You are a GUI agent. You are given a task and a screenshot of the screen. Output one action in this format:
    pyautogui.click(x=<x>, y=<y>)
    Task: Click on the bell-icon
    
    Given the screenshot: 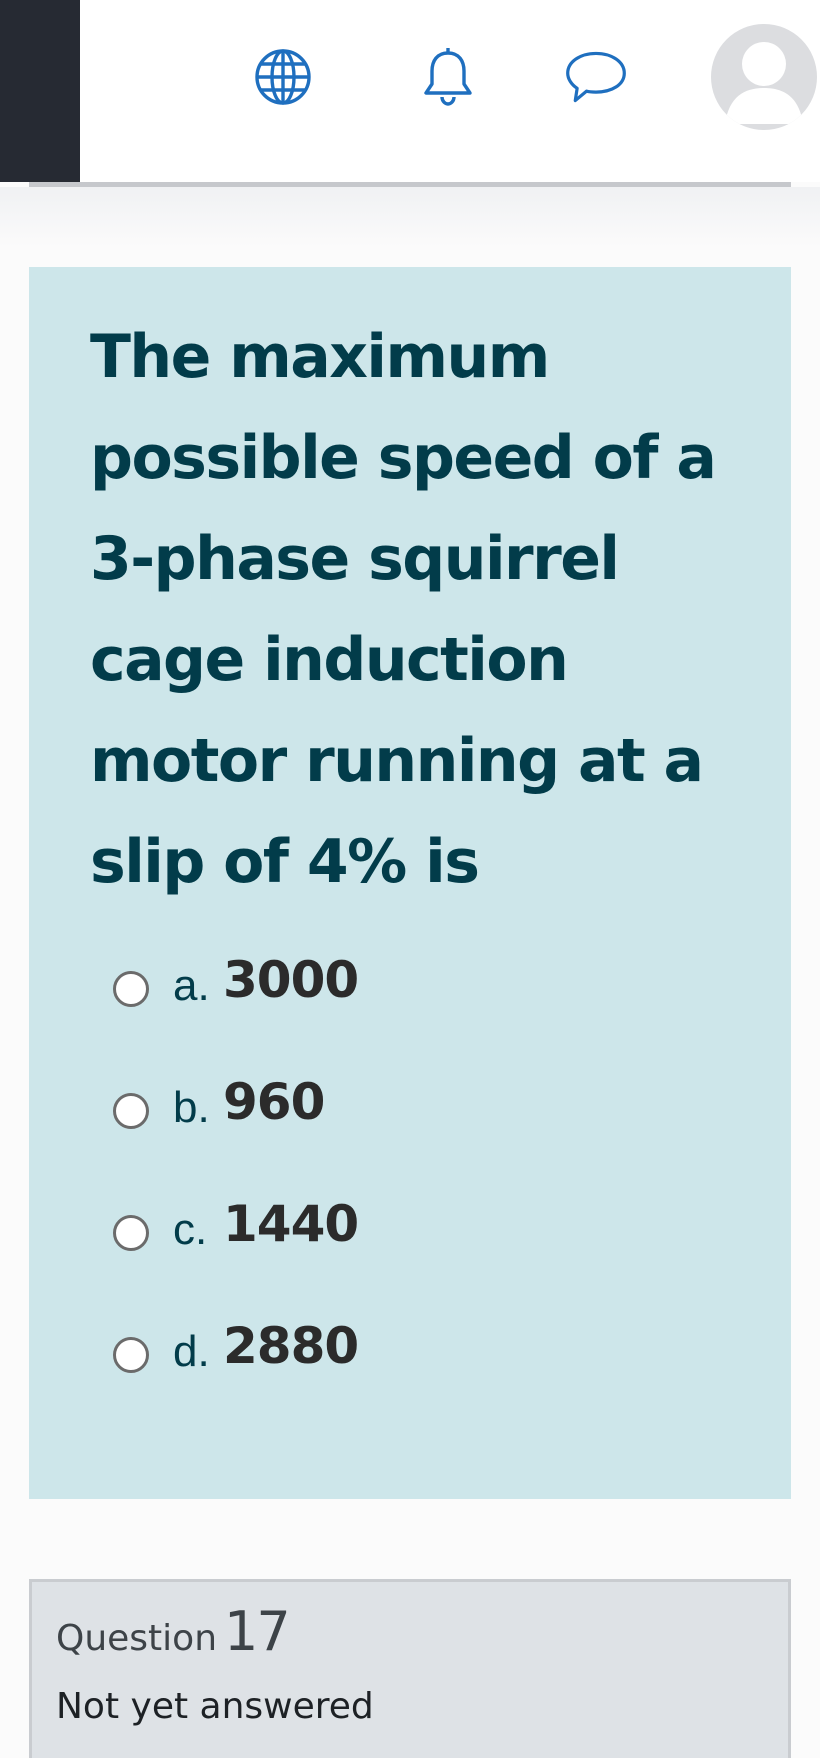 What is the action you would take?
    pyautogui.click(x=448, y=77)
    